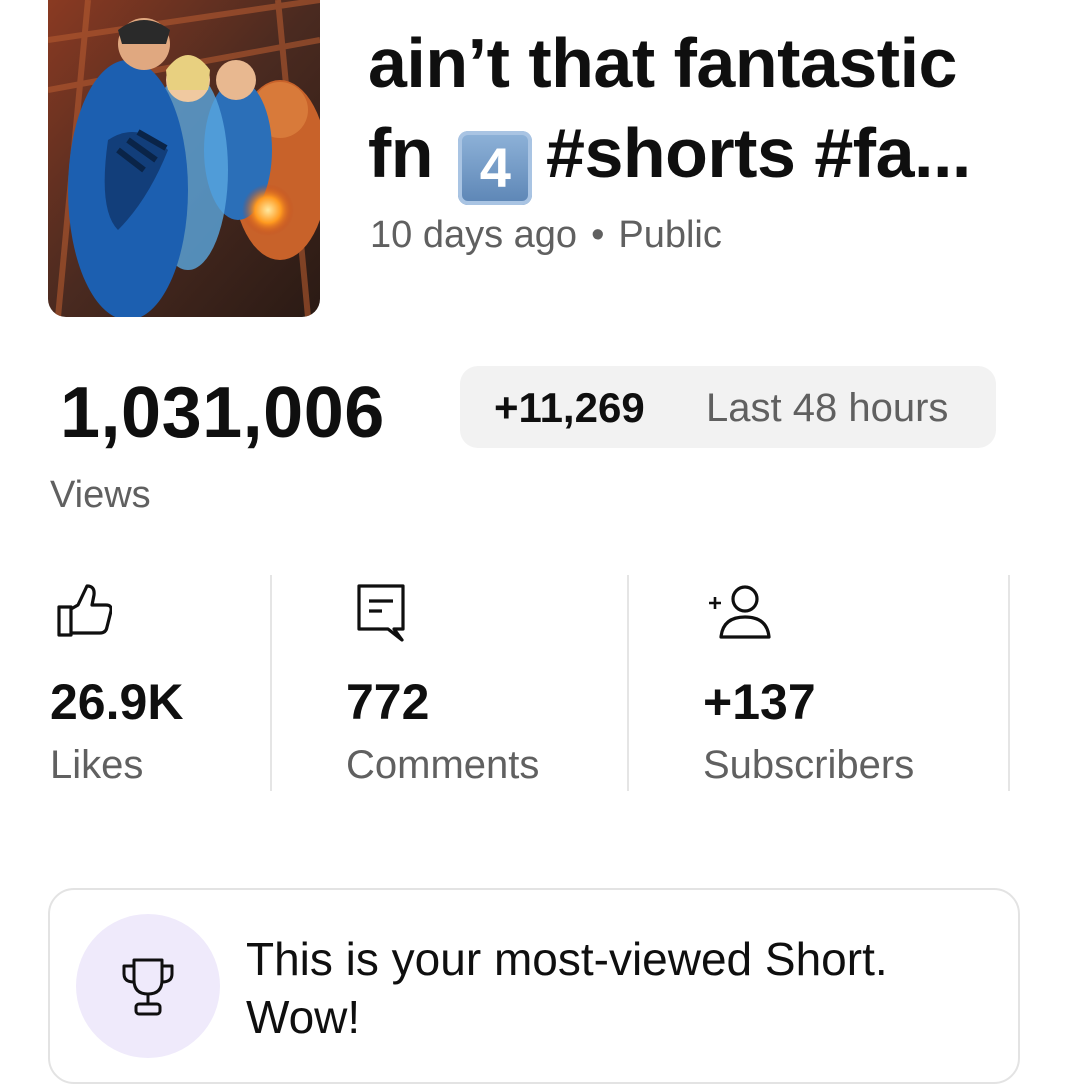 This screenshot has width=1085, height=1085. I want to click on stat-likes: 26.9K Likes, so click(160, 683).